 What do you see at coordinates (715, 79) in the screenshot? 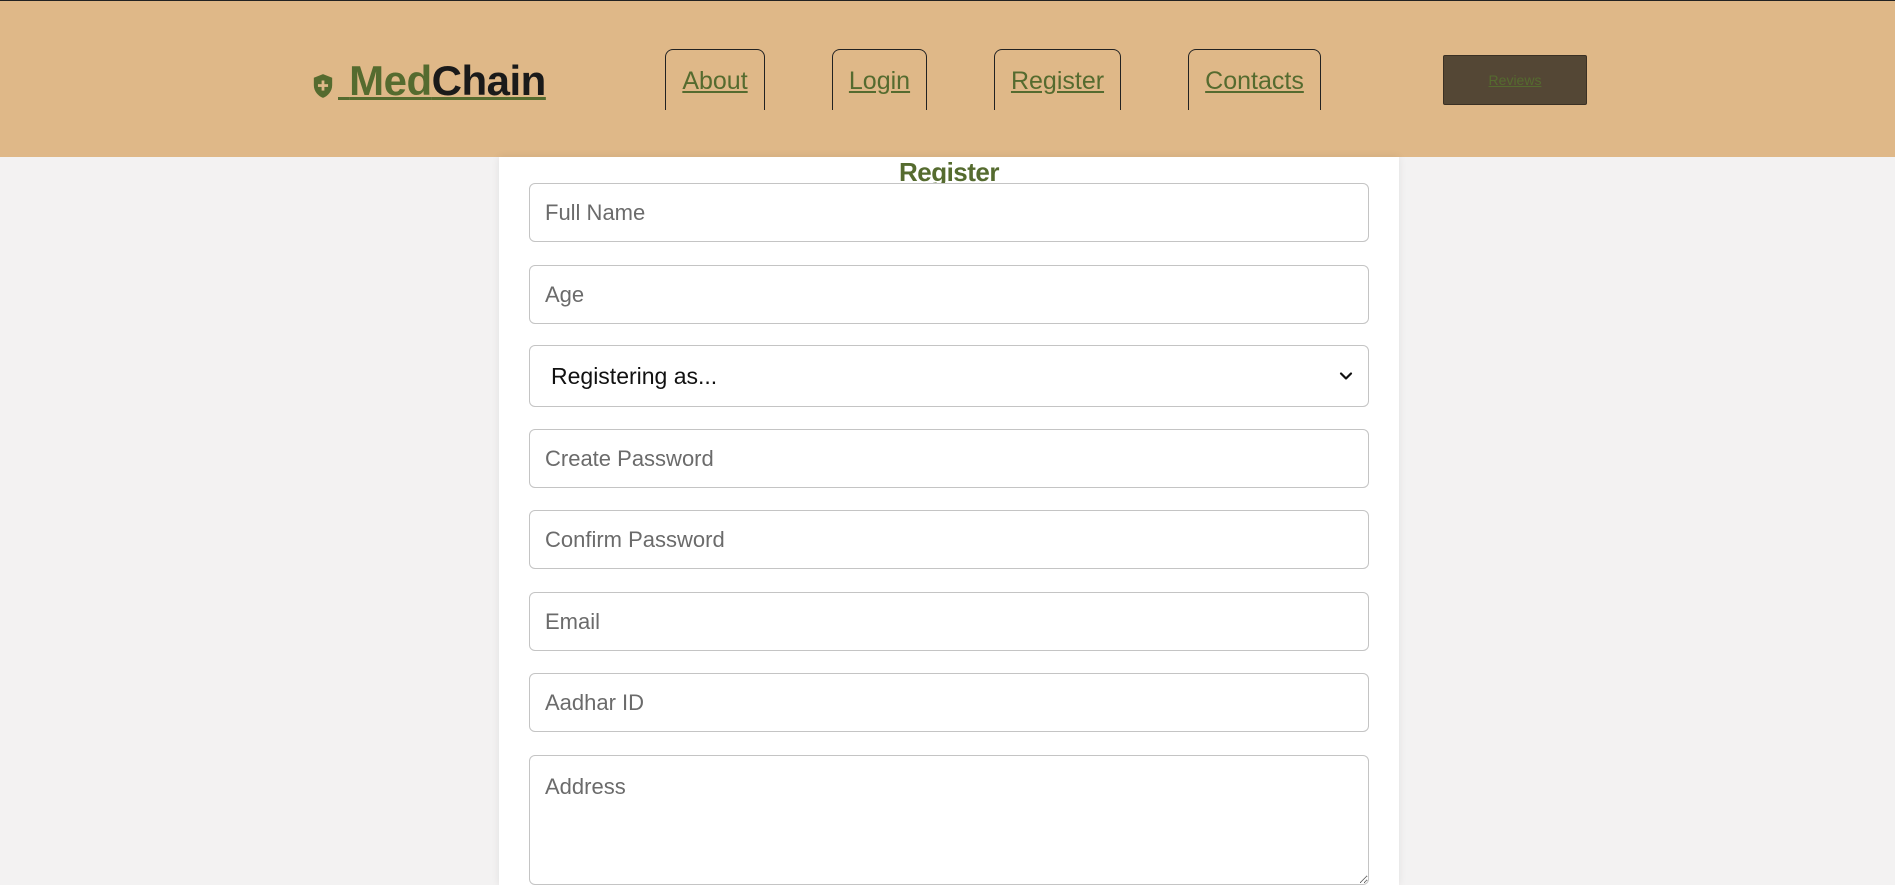
I see `nav-about: About` at bounding box center [715, 79].